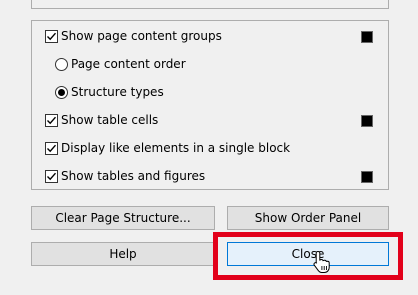  Describe the element at coordinates (128, 64) in the screenshot. I see `page-content-order-label: Page content order` at that location.